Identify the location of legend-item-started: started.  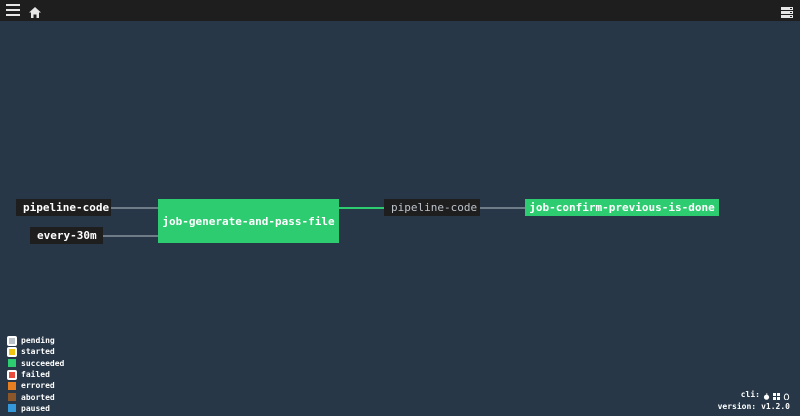
(35, 351).